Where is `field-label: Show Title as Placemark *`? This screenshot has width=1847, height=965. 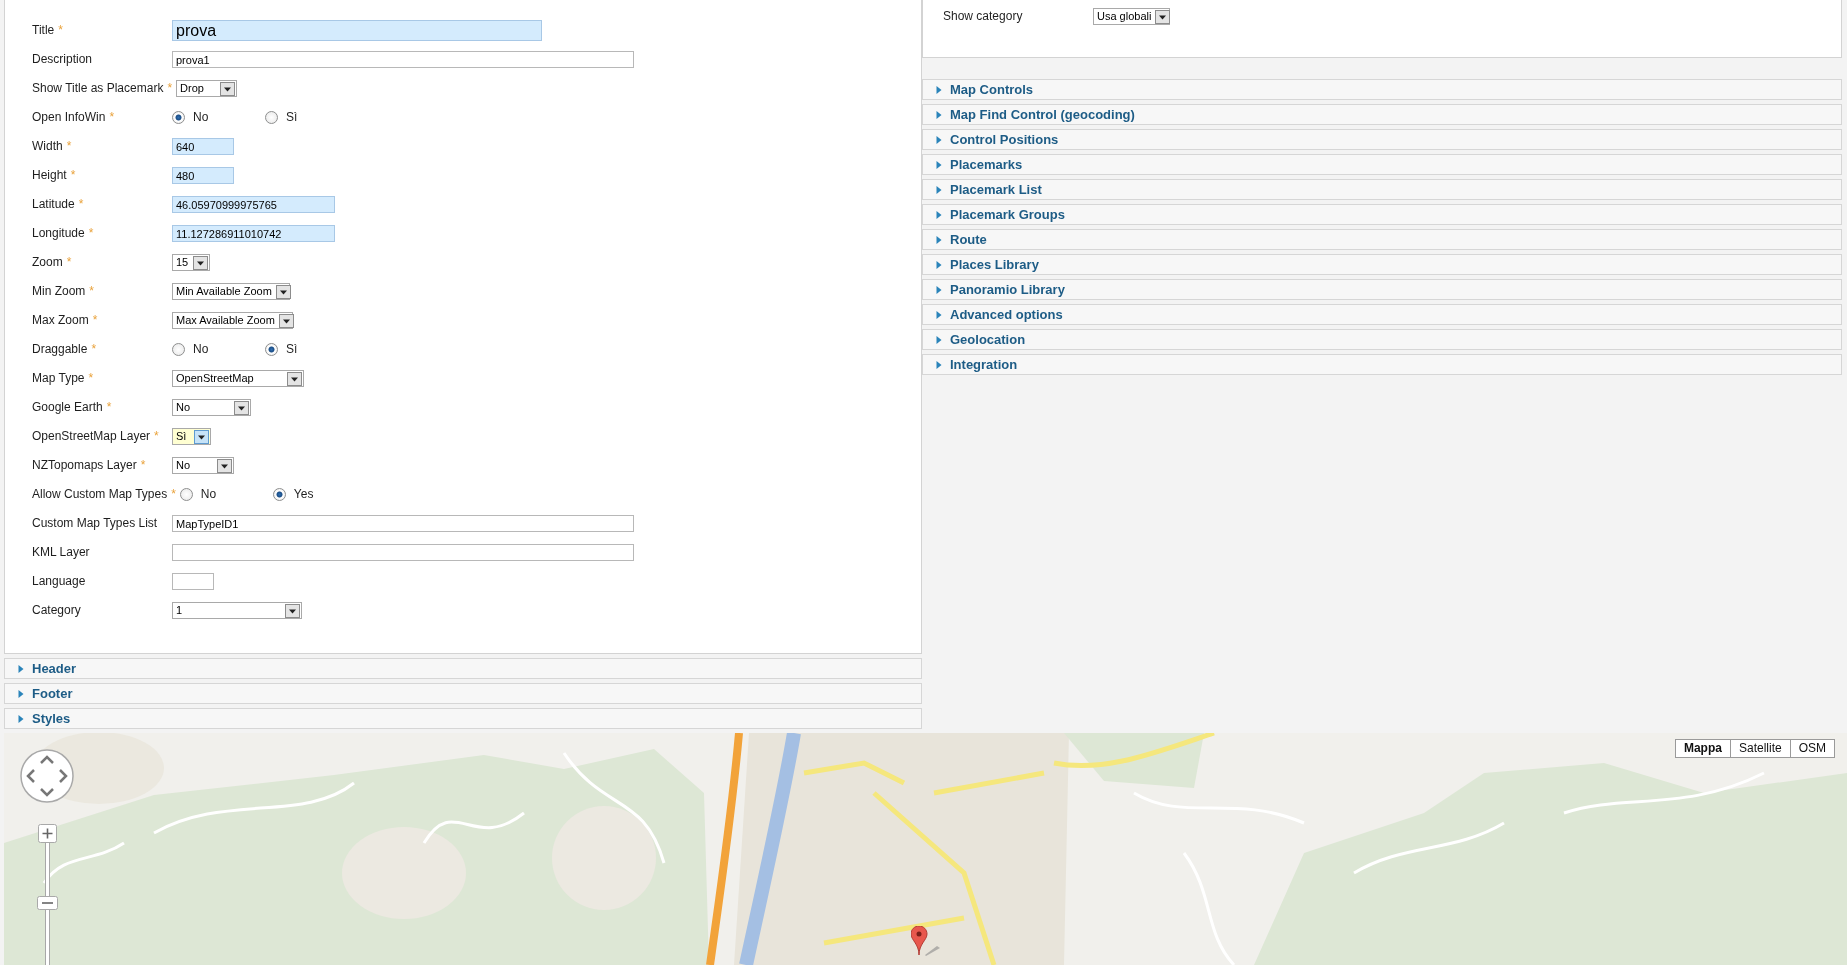
field-label: Show Title as Placemark * is located at coordinates (103, 88).